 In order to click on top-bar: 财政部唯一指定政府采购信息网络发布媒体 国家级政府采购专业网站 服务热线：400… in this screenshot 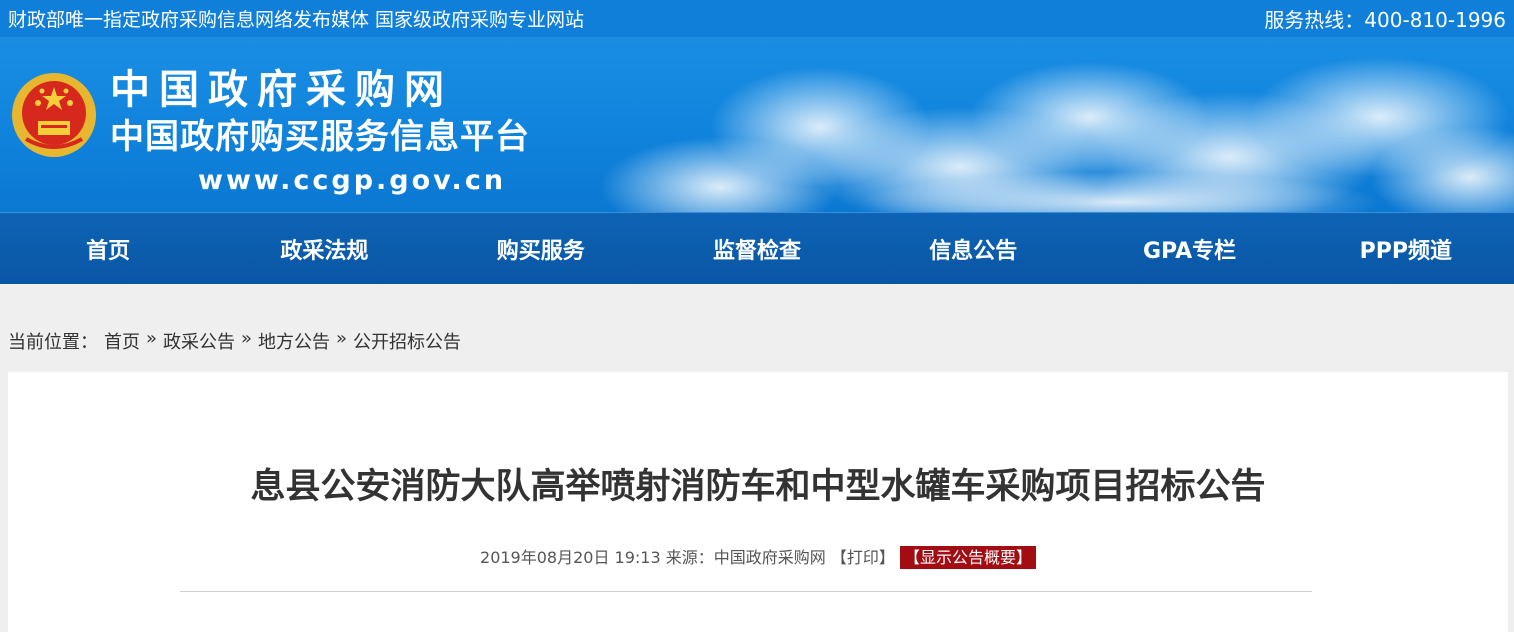, I will do `click(757, 18)`.